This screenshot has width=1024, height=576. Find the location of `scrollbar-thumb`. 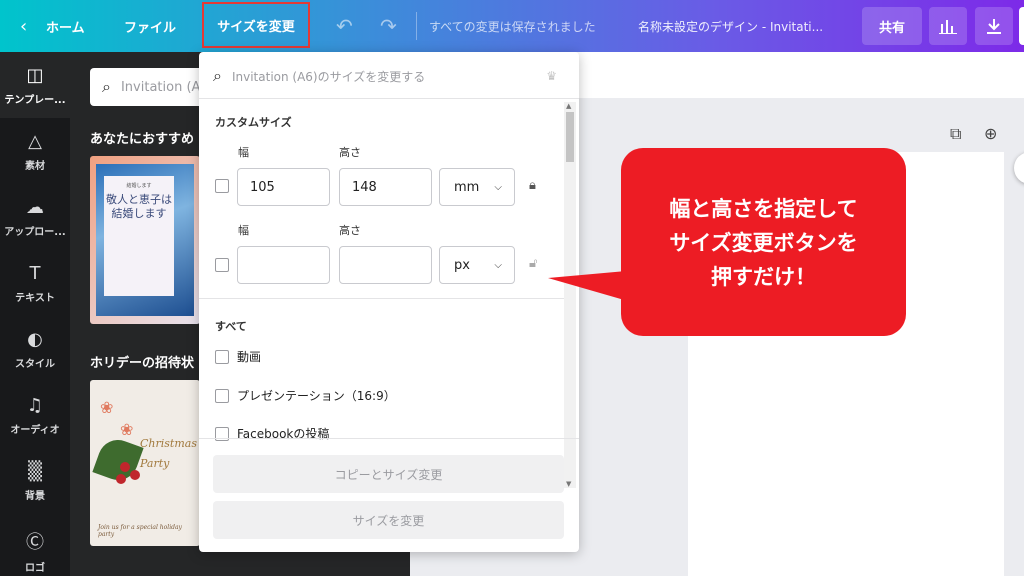

scrollbar-thumb is located at coordinates (570, 137).